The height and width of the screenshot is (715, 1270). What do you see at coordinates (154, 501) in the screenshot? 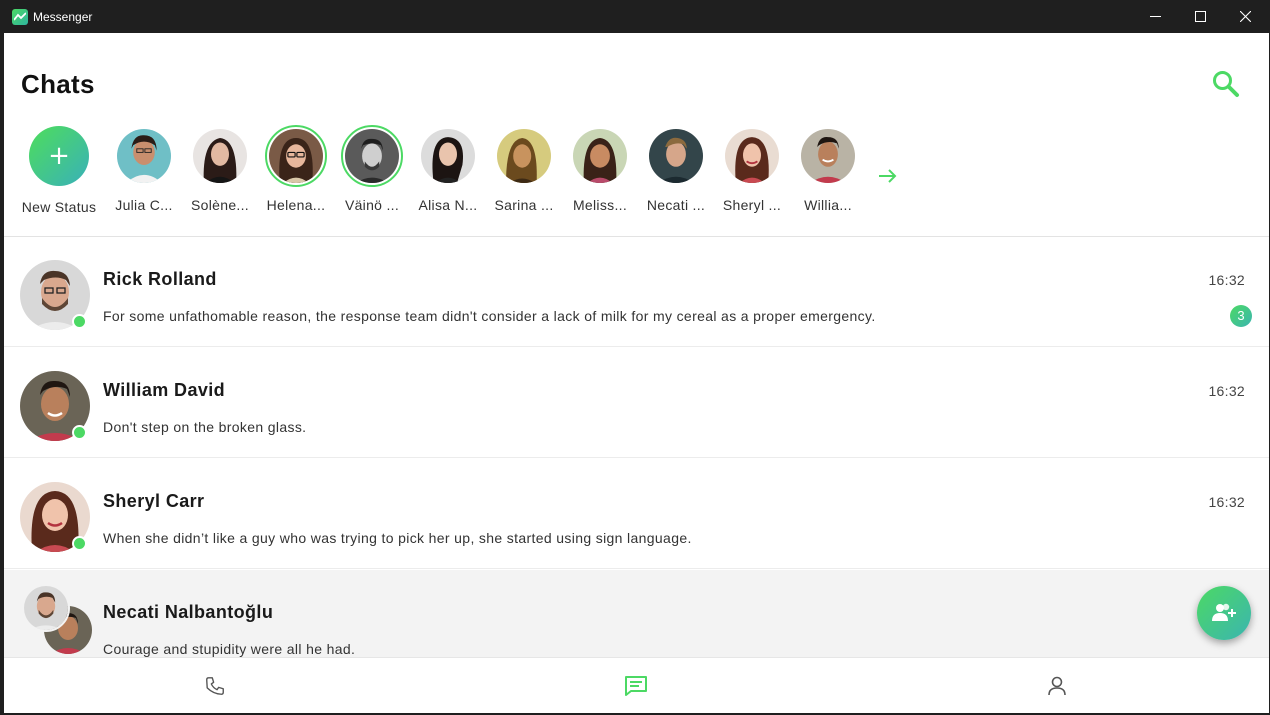
I see `chat-name: Sheryl Carr` at bounding box center [154, 501].